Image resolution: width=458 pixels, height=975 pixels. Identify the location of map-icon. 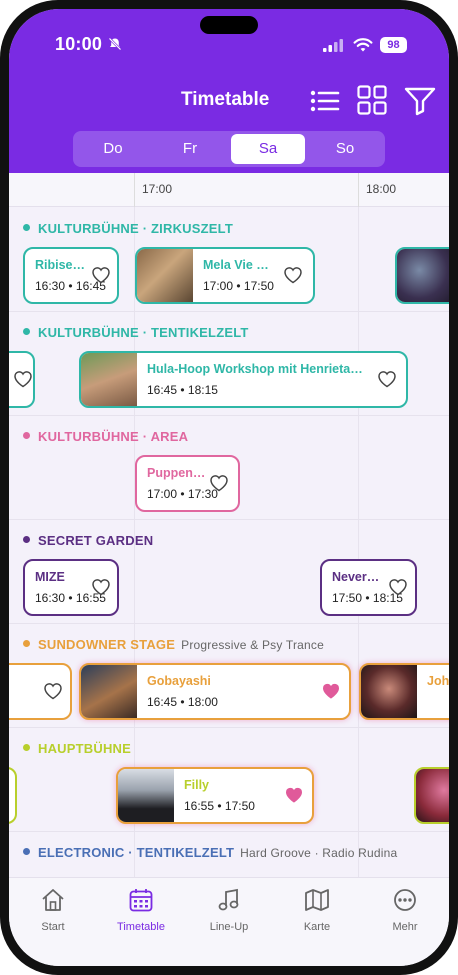
(317, 900).